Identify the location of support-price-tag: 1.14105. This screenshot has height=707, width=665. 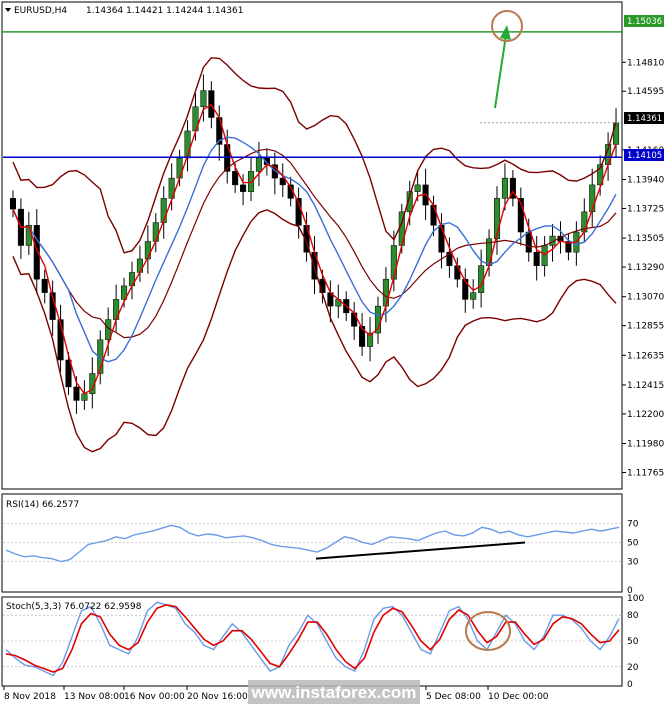
(644, 155).